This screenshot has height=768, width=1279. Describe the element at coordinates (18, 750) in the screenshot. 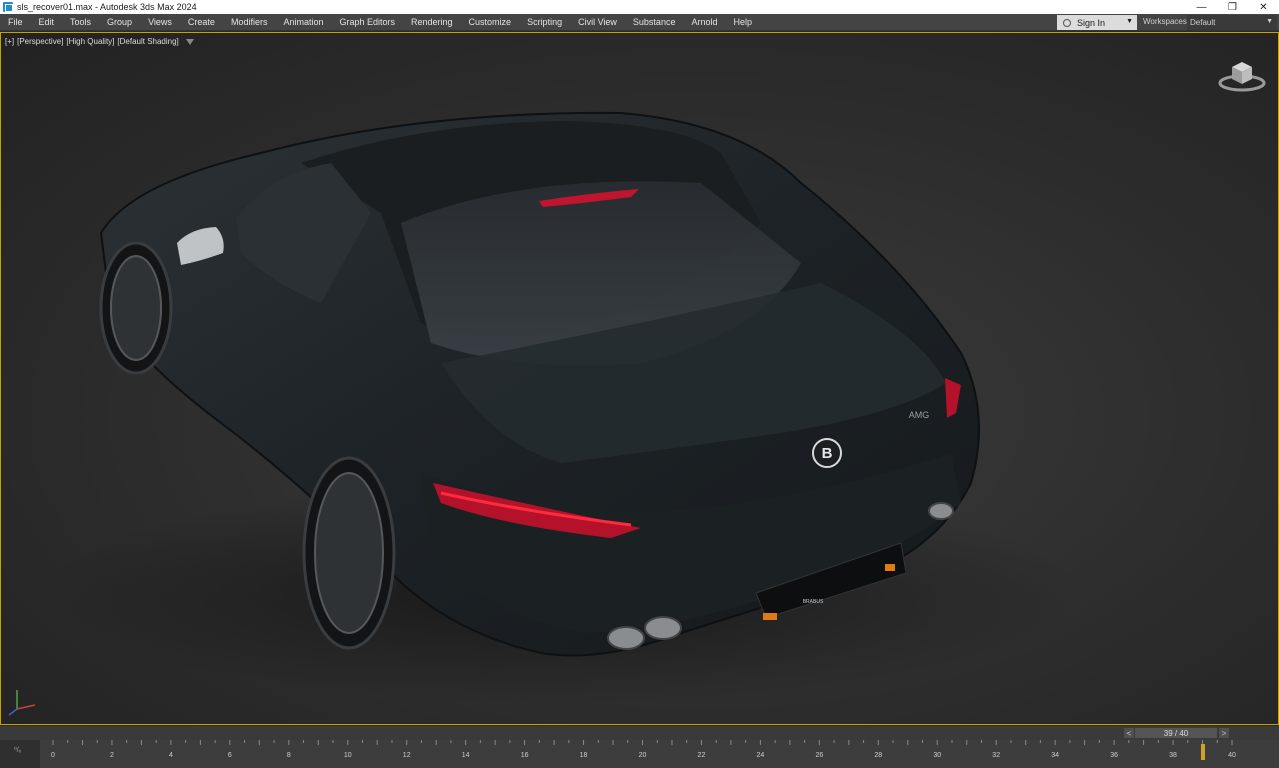

I see `curve-toggle-label: ⁰/ₓ` at that location.